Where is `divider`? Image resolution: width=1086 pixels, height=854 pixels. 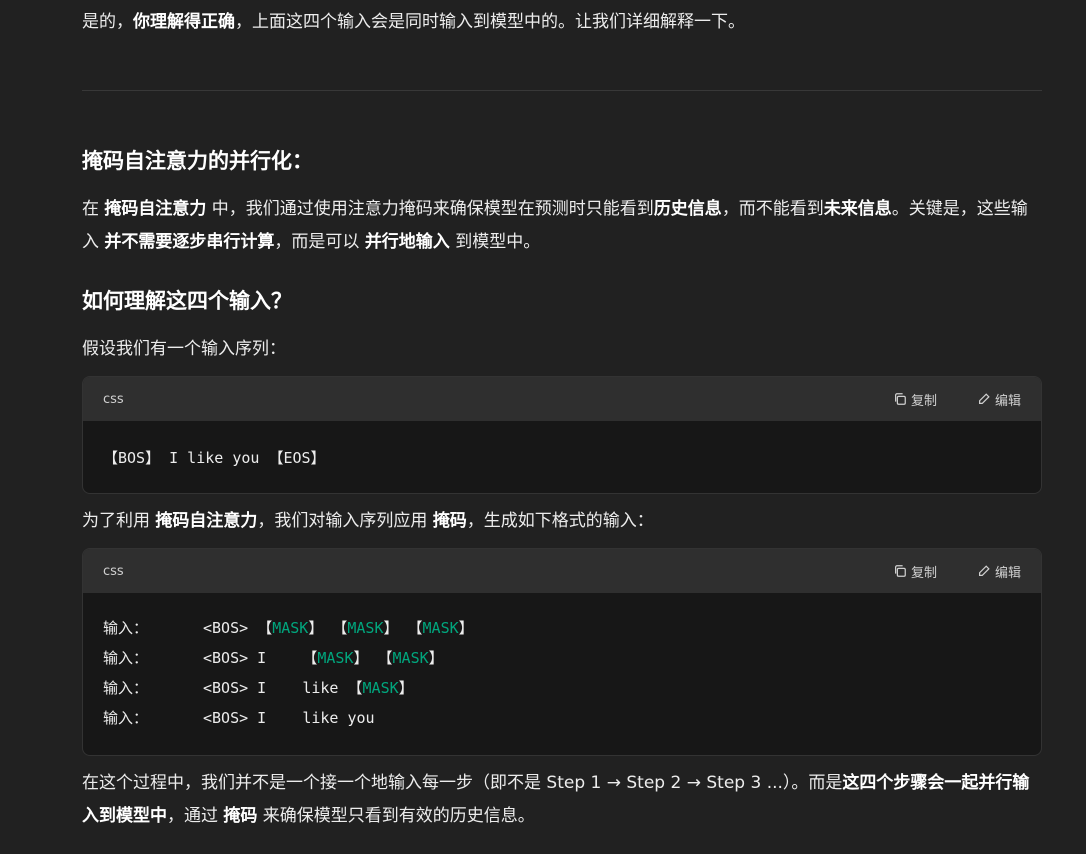 divider is located at coordinates (562, 90).